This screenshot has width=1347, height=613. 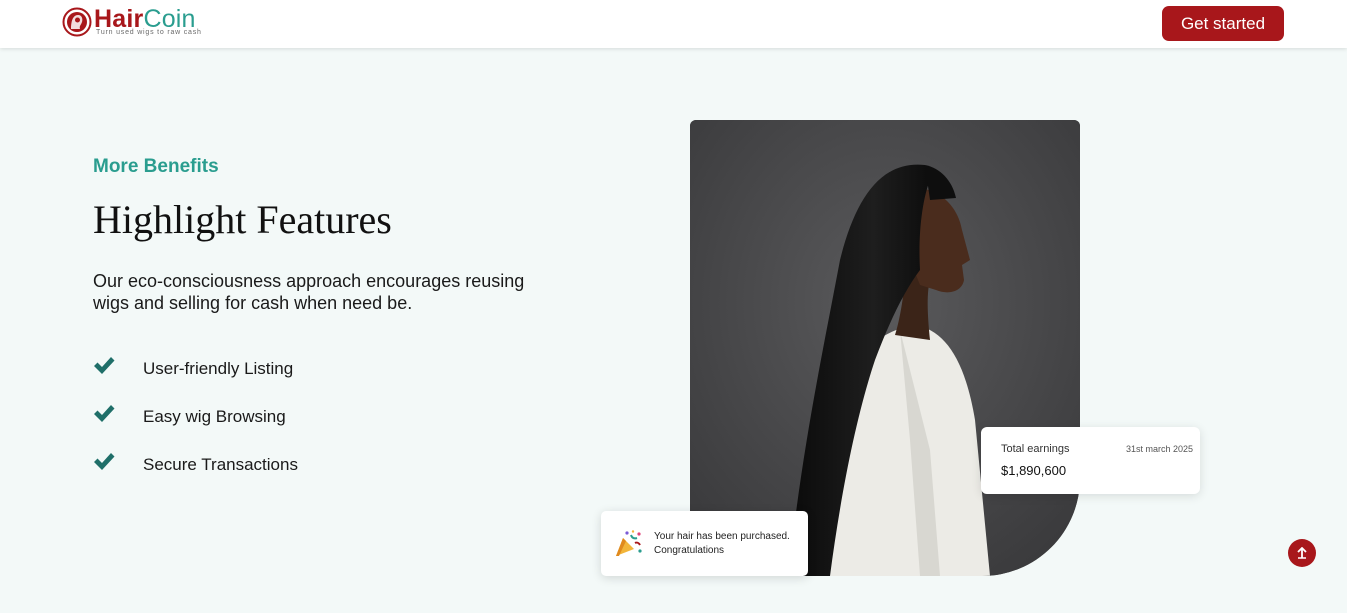 What do you see at coordinates (1034, 470) in the screenshot?
I see `earnings-value: $1,890,600` at bounding box center [1034, 470].